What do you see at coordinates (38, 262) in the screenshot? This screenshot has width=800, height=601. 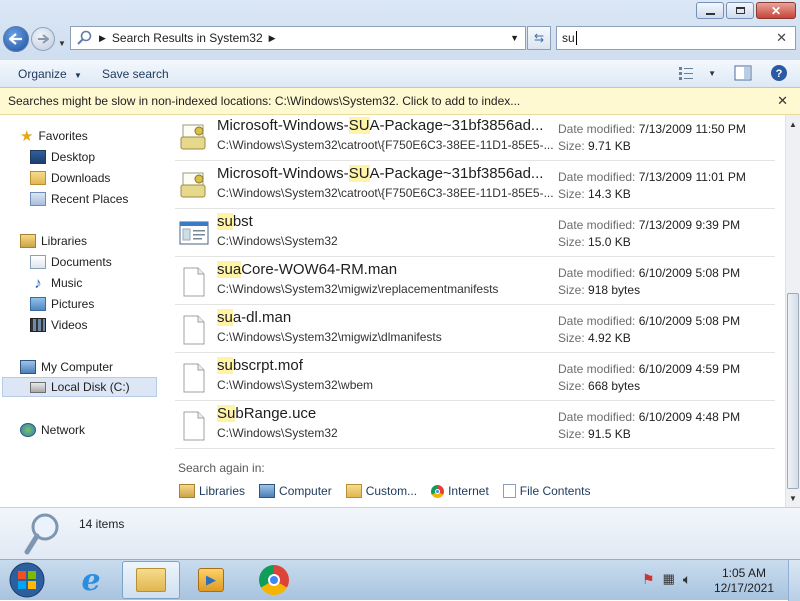 I see `documents-icon` at bounding box center [38, 262].